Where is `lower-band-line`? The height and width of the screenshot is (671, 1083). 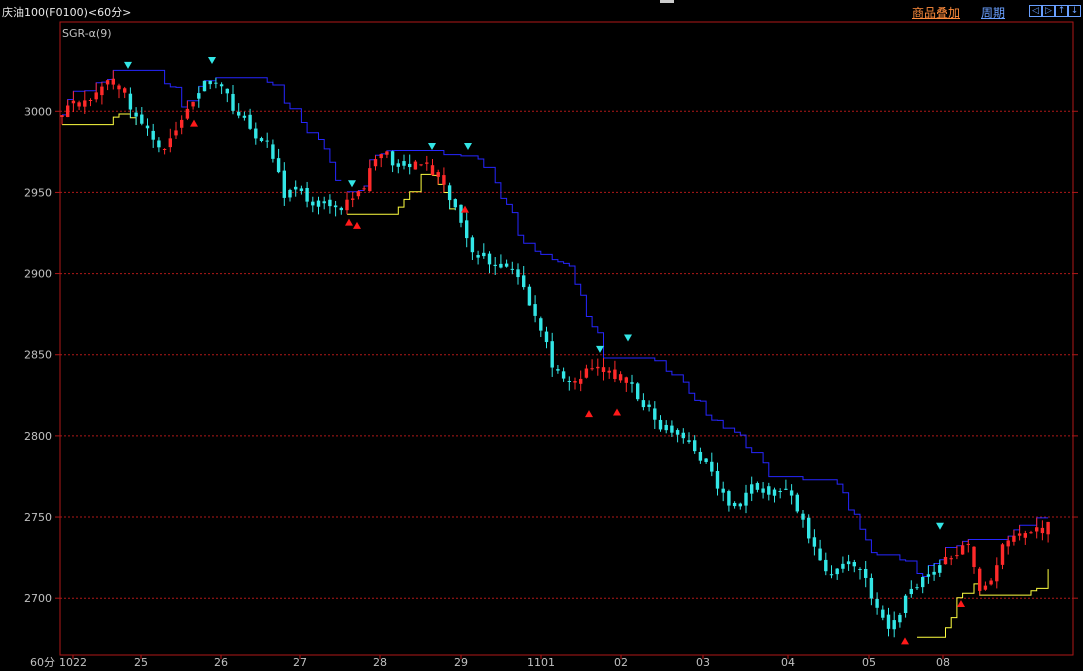 lower-band-line is located at coordinates (983, 603).